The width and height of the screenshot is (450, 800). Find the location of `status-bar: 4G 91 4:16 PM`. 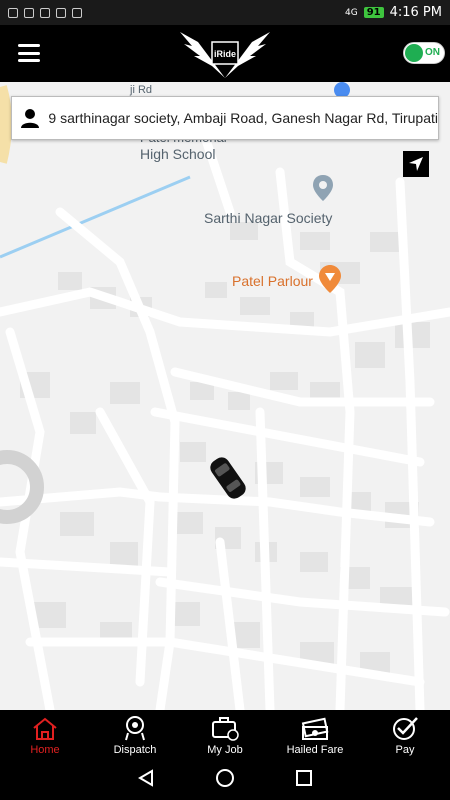

status-bar: 4G 91 4:16 PM is located at coordinates (225, 12).